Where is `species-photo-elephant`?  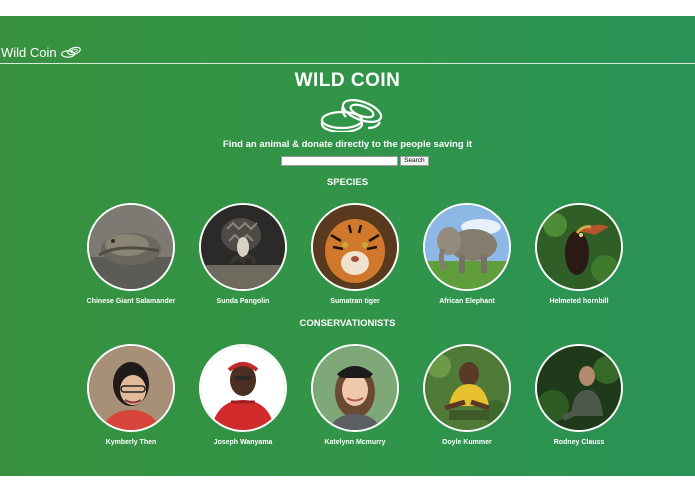
species-photo-elephant is located at coordinates (467, 247).